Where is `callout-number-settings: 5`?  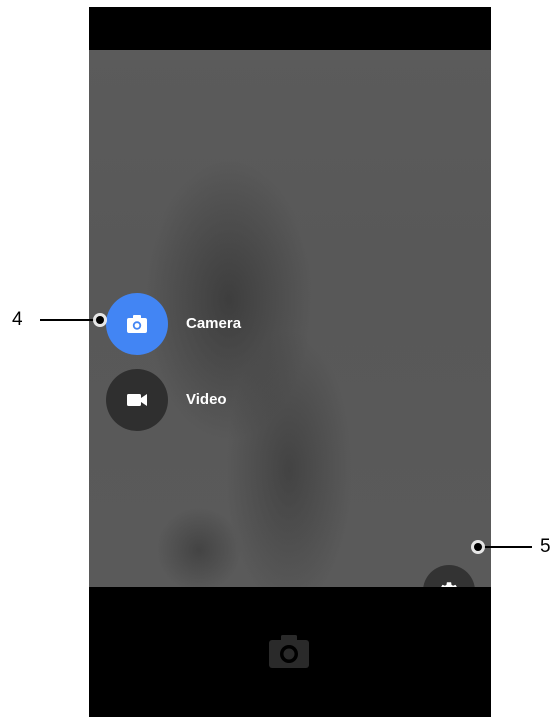 callout-number-settings: 5 is located at coordinates (545, 546).